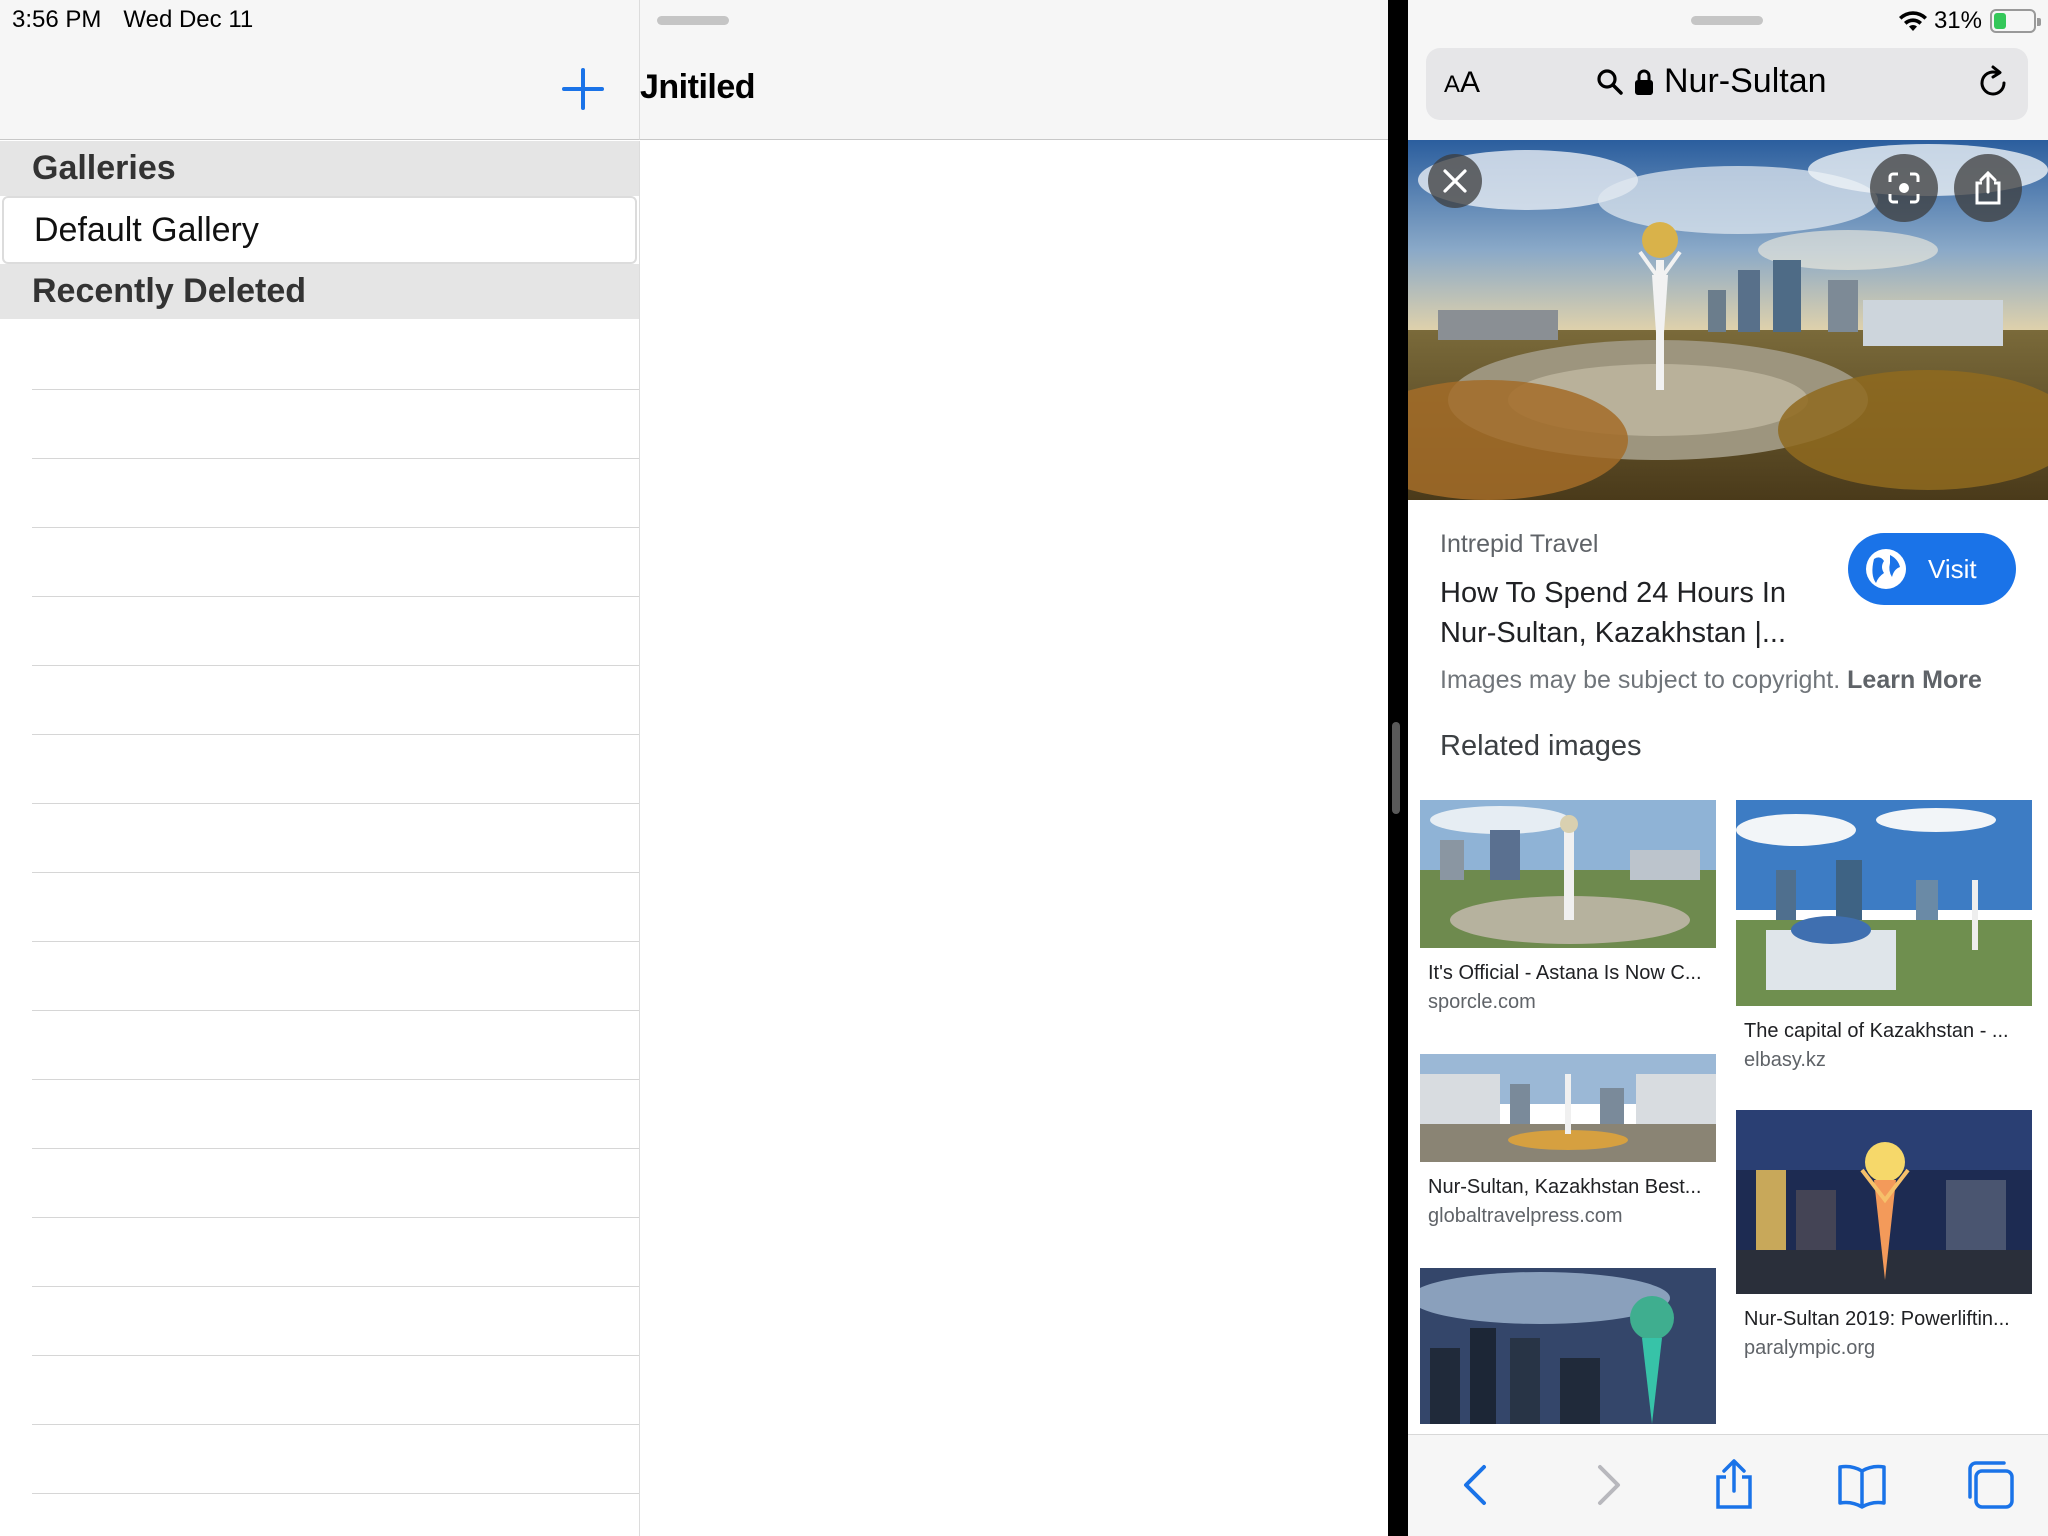 This screenshot has width=2048, height=1536. What do you see at coordinates (1728, 320) in the screenshot?
I see `hero-image` at bounding box center [1728, 320].